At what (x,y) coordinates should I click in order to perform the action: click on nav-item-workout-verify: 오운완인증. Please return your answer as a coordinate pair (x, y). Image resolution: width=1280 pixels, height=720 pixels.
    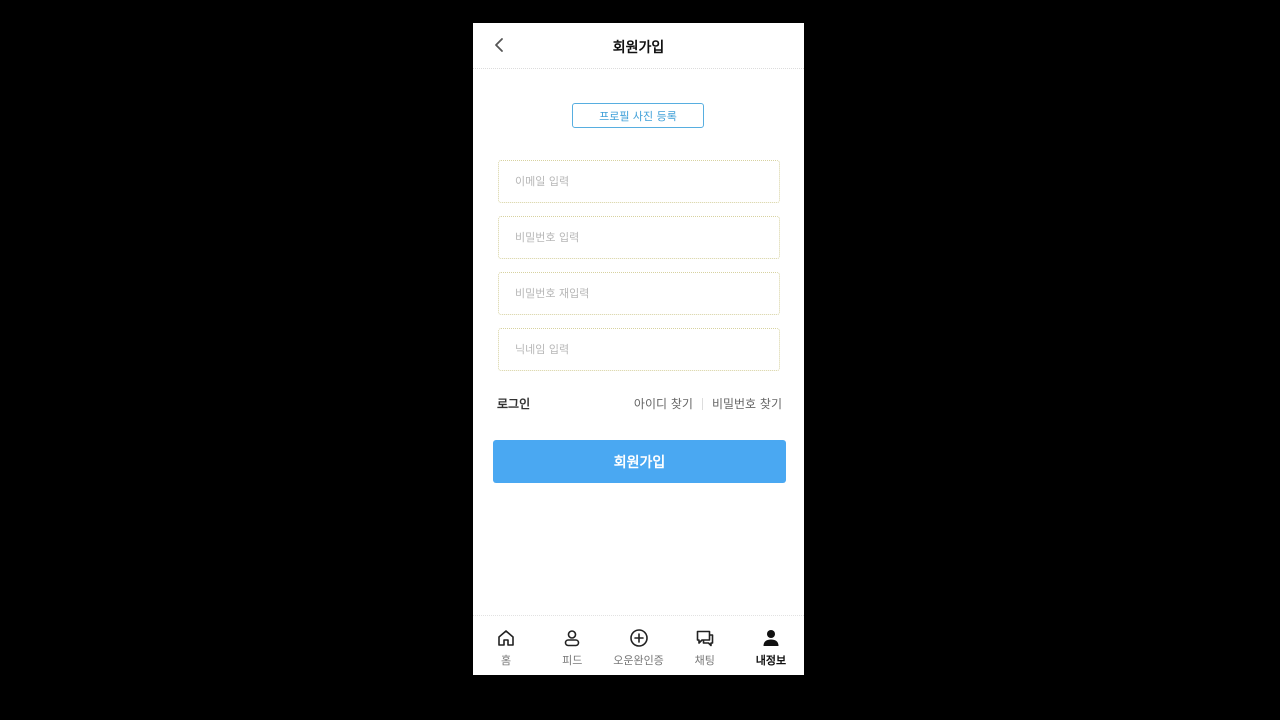
    Looking at the image, I should click on (638, 645).